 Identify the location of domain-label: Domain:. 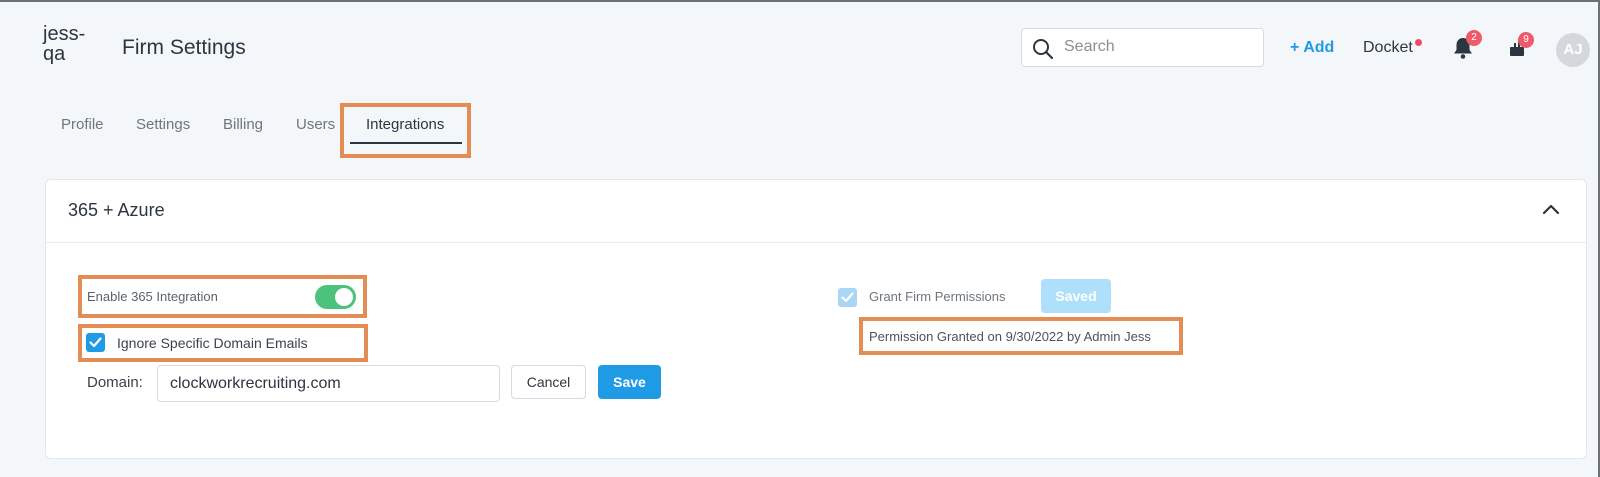
(115, 382).